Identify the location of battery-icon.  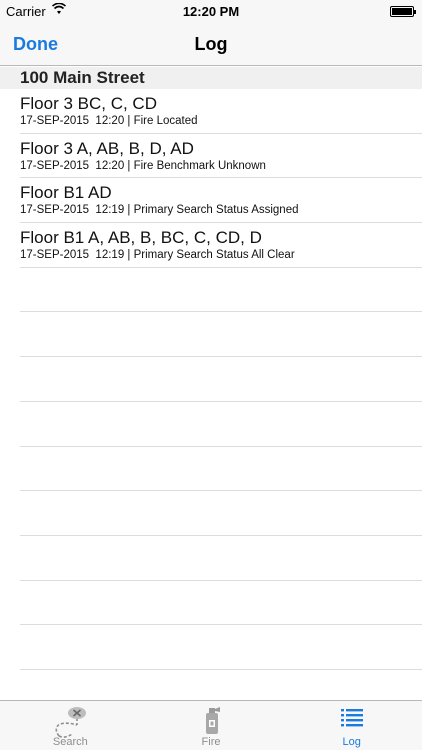
(403, 11).